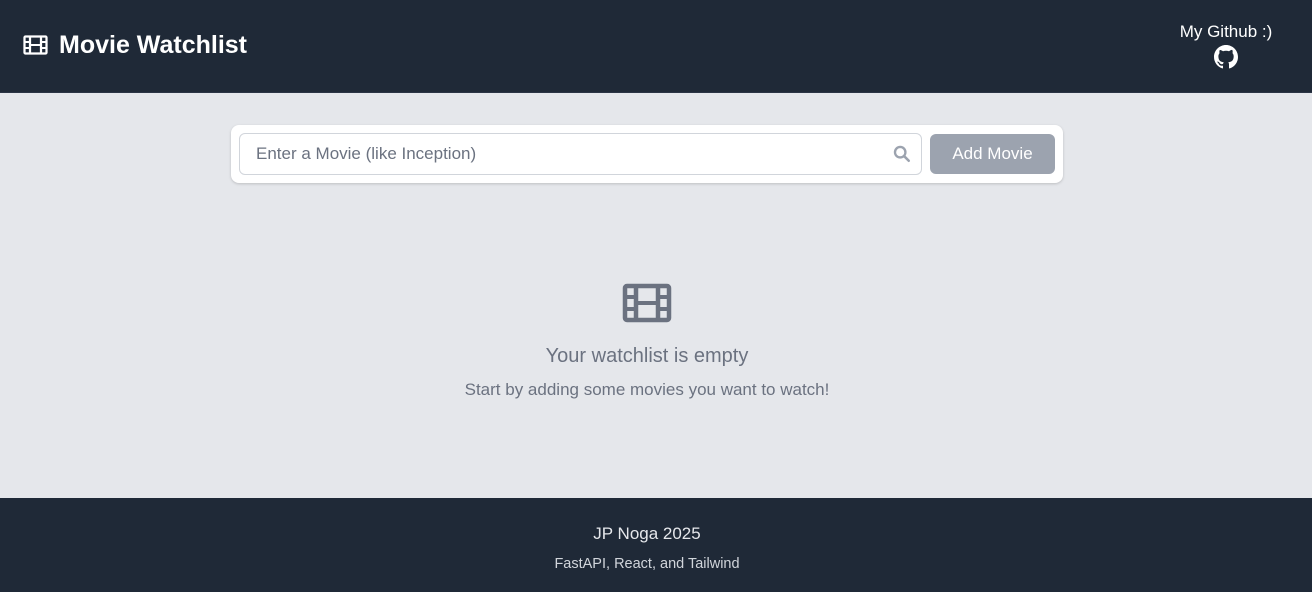 This screenshot has width=1312, height=592. I want to click on github-link-label: My Github :), so click(1226, 31).